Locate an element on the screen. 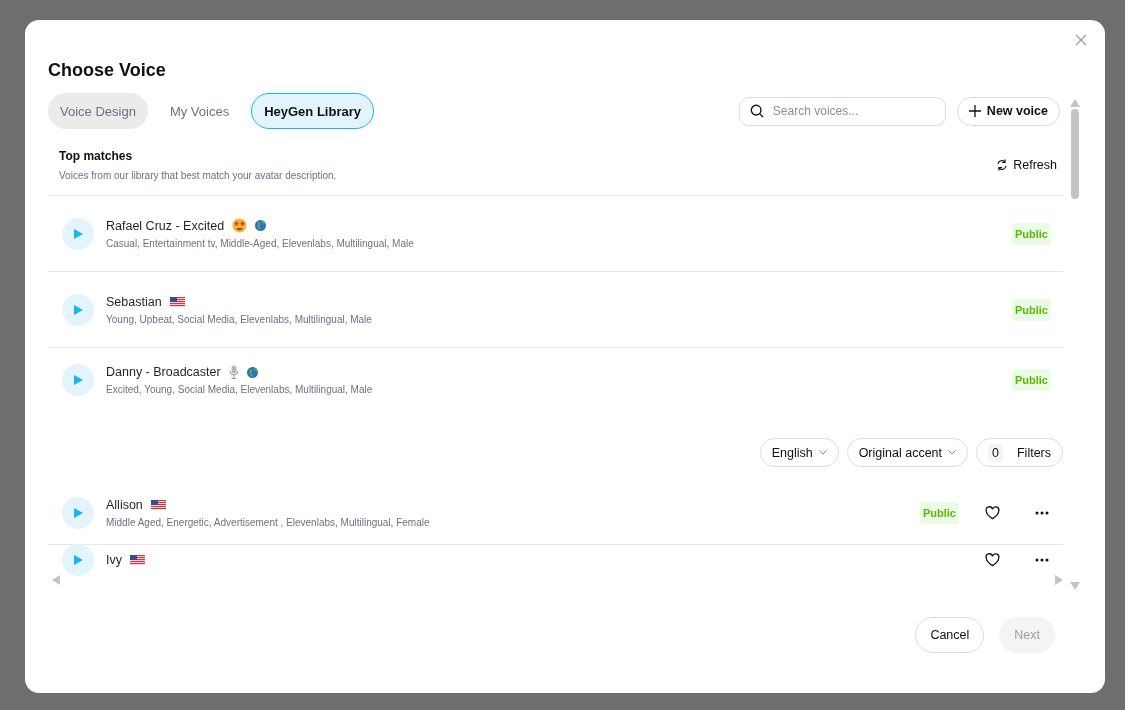 This screenshot has height=710, width=1125. close-icon is located at coordinates (1081, 40).